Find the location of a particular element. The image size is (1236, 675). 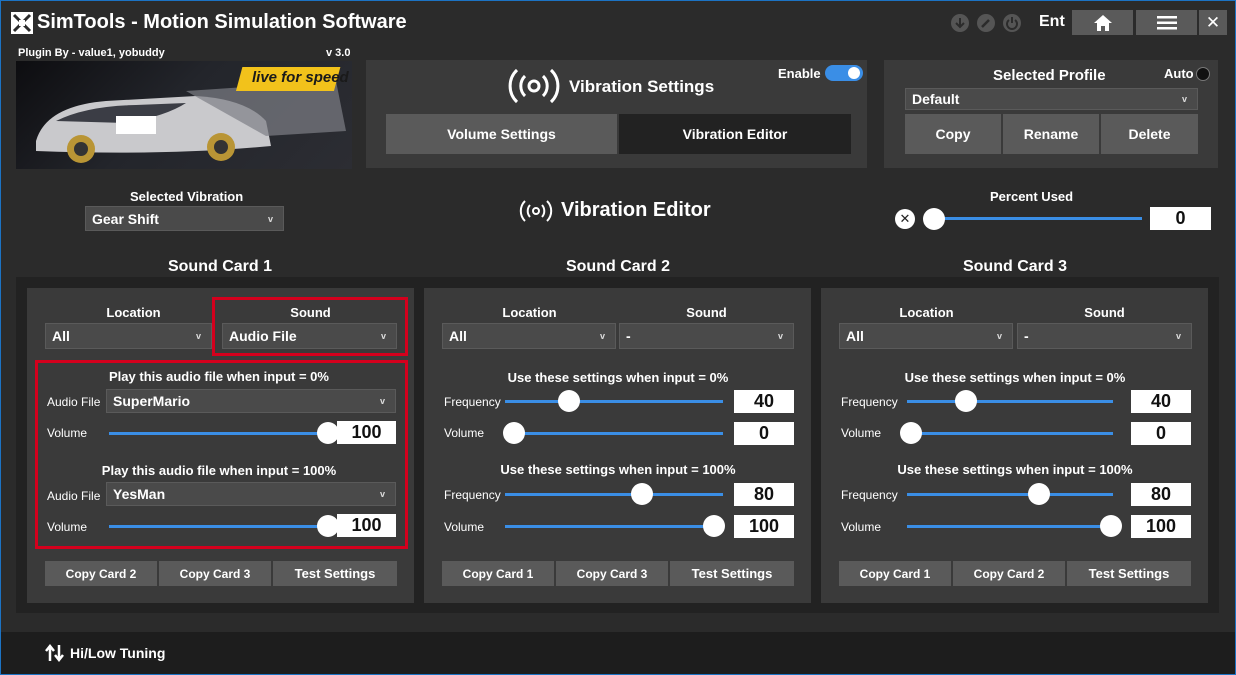

card2-volume100-value: 100 is located at coordinates (764, 526).